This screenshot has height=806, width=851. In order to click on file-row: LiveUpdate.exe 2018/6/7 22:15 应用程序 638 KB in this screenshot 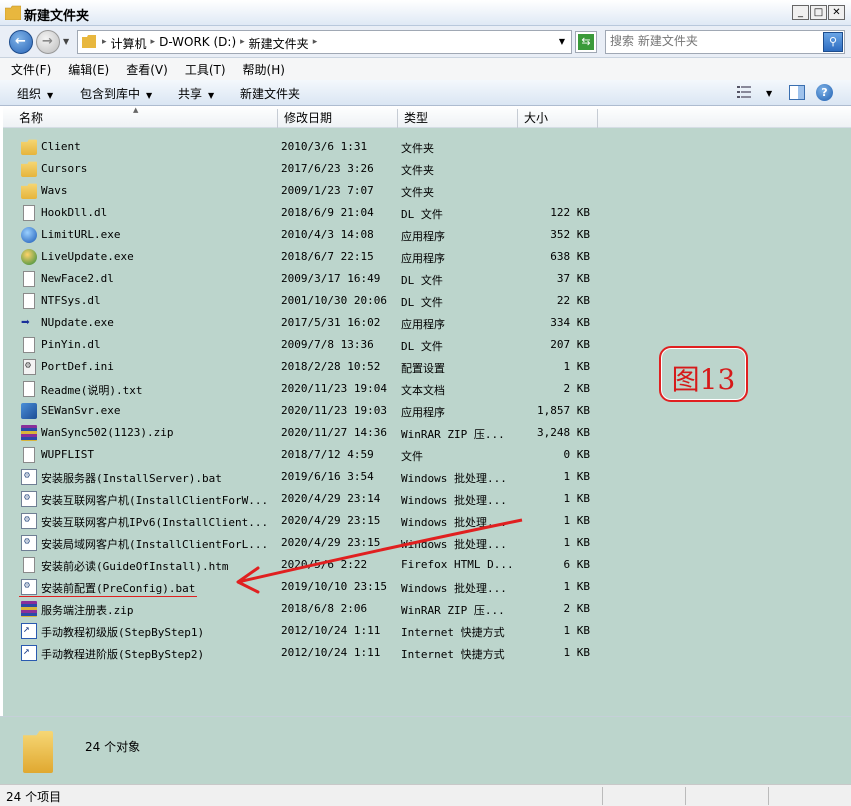, I will do `click(427, 257)`.